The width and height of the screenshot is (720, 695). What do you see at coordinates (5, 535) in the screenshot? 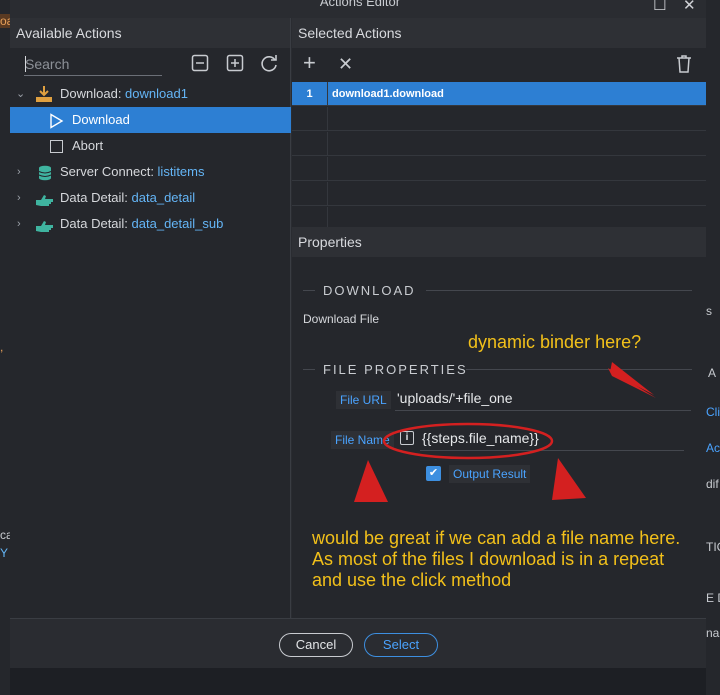
I see `background-text: ca` at bounding box center [5, 535].